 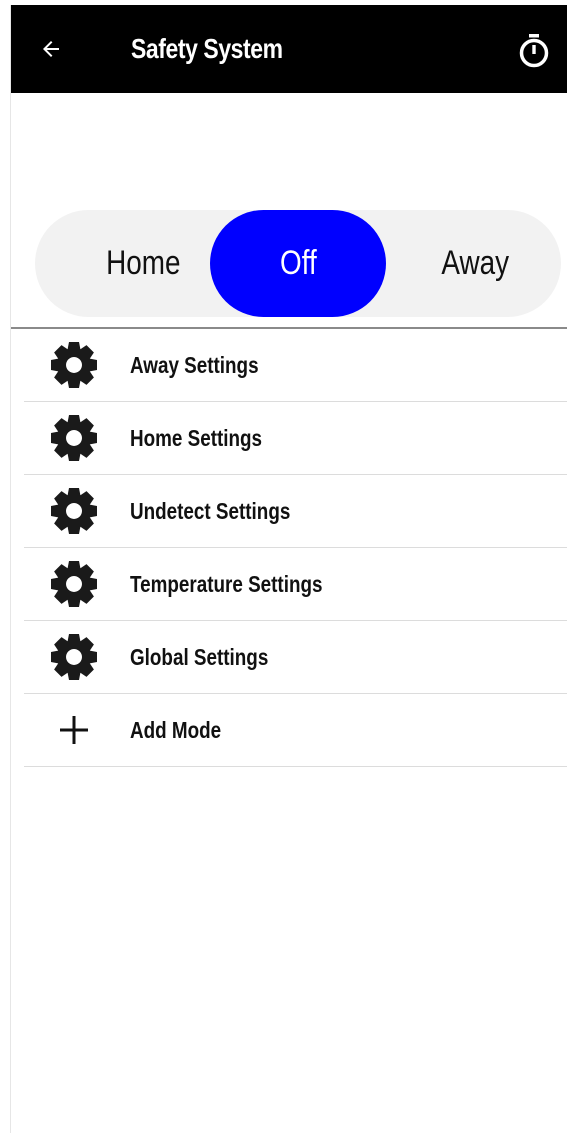 What do you see at coordinates (74, 730) in the screenshot?
I see `plus-icon` at bounding box center [74, 730].